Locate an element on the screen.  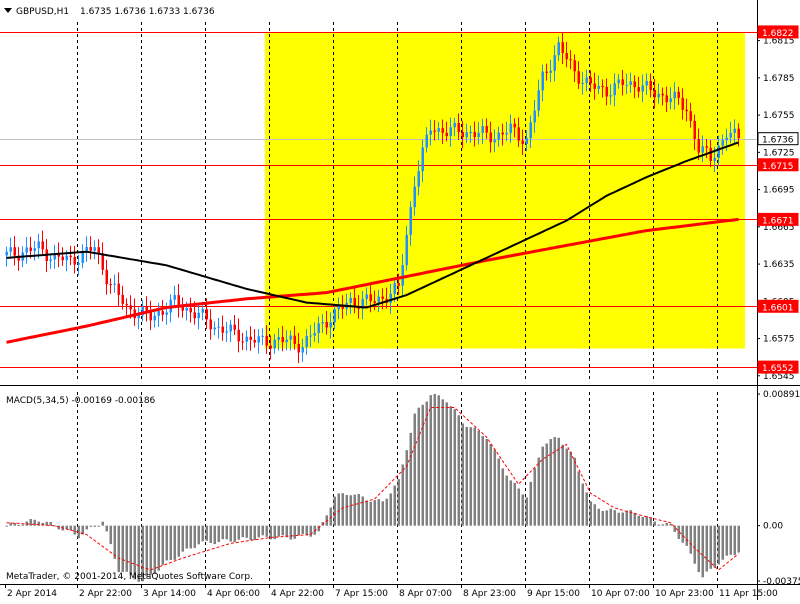
price-tick-label: 1.6575 is located at coordinates (779, 340).